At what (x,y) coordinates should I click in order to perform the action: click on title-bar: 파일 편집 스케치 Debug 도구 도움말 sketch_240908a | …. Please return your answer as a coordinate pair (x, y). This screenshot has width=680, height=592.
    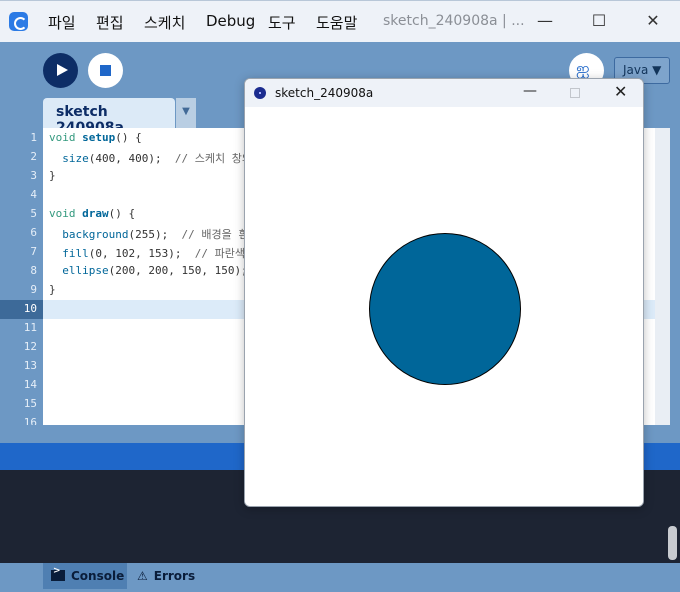
    Looking at the image, I should click on (340, 21).